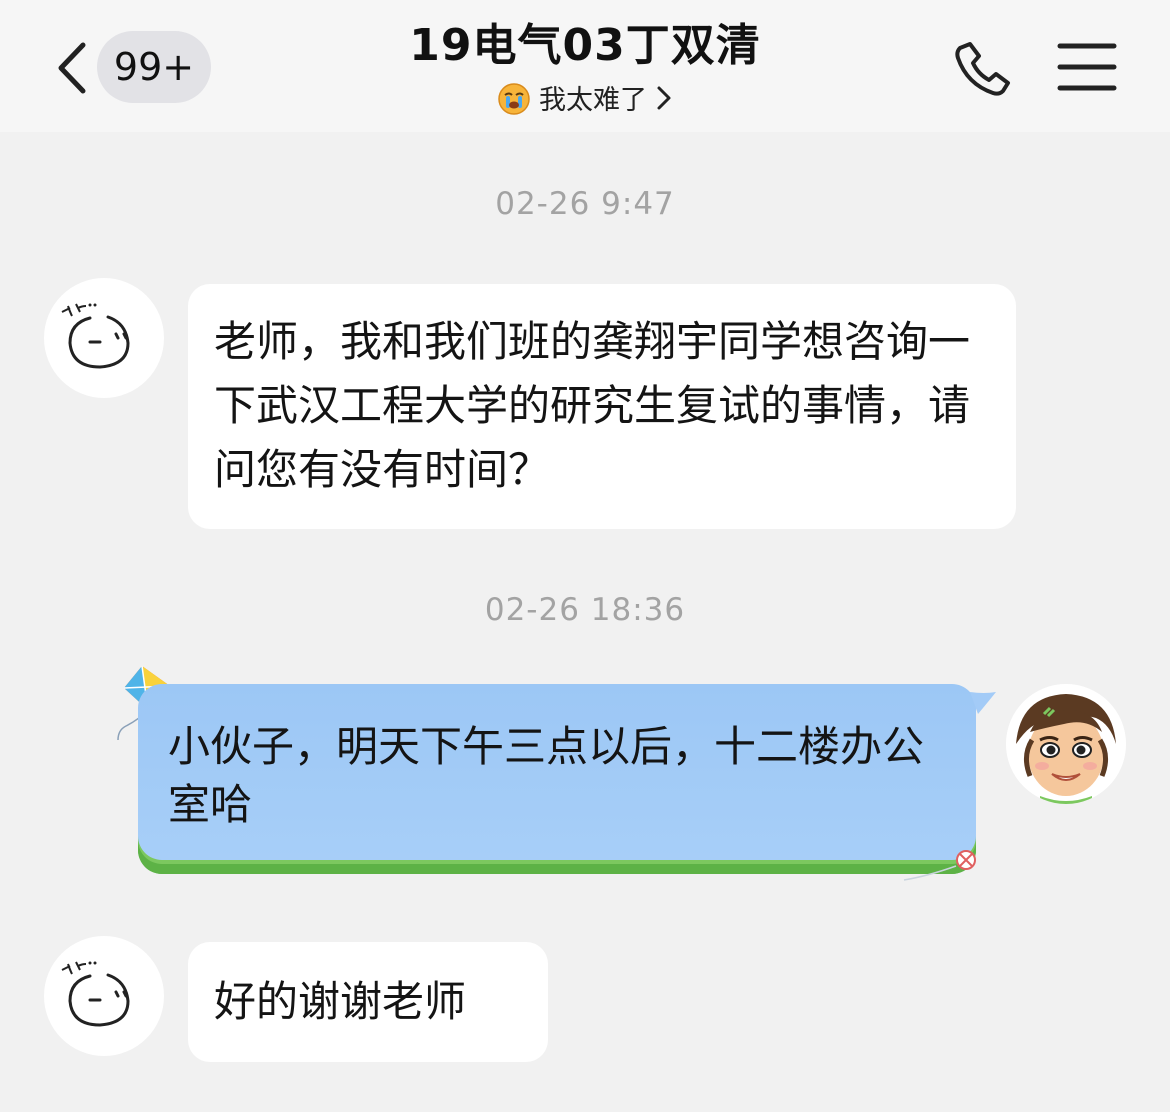  What do you see at coordinates (593, 100) in the screenshot?
I see `status-text: 我太难了` at bounding box center [593, 100].